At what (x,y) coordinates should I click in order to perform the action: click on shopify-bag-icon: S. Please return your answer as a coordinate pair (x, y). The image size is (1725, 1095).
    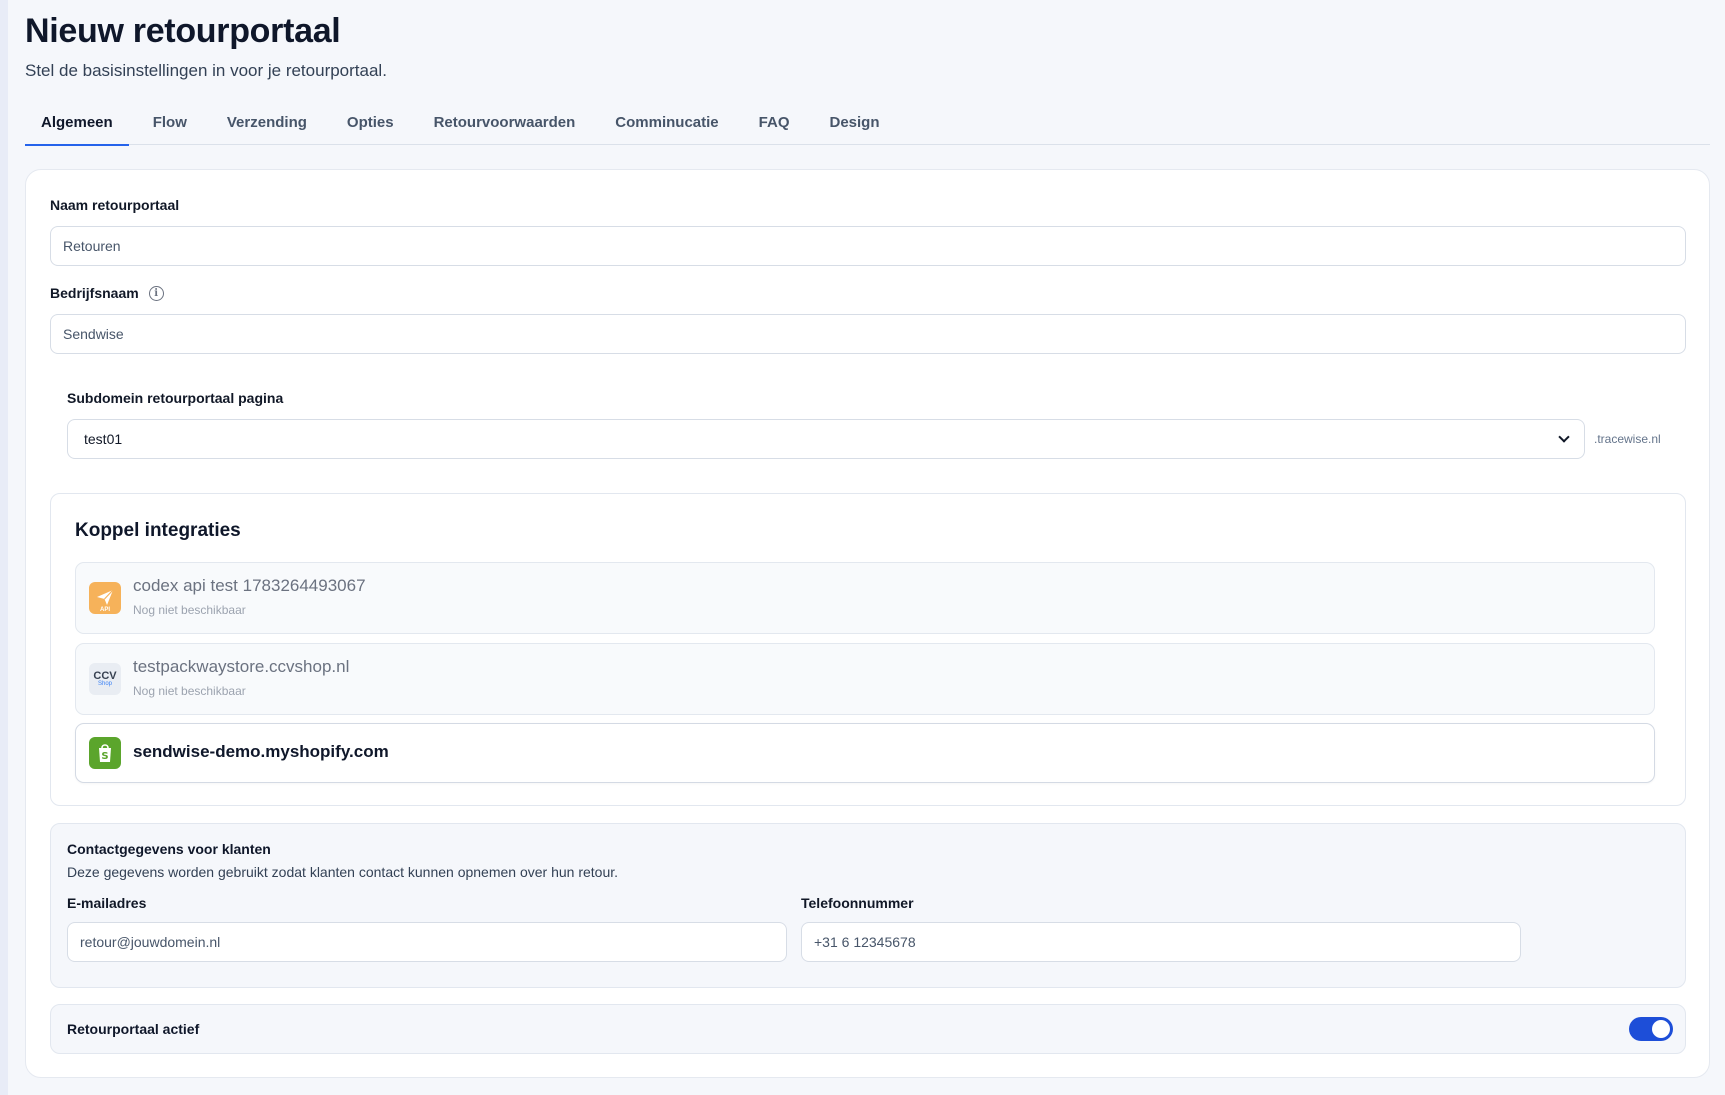
    Looking at the image, I should click on (105, 753).